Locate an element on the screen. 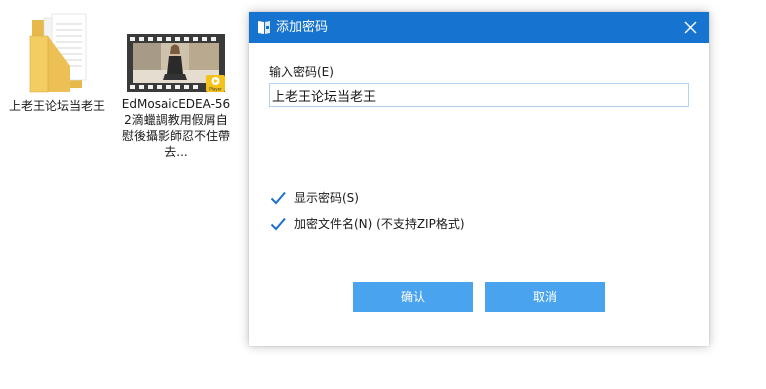 The height and width of the screenshot is (389, 766). dialog-title: 添加密码 is located at coordinates (302, 27).